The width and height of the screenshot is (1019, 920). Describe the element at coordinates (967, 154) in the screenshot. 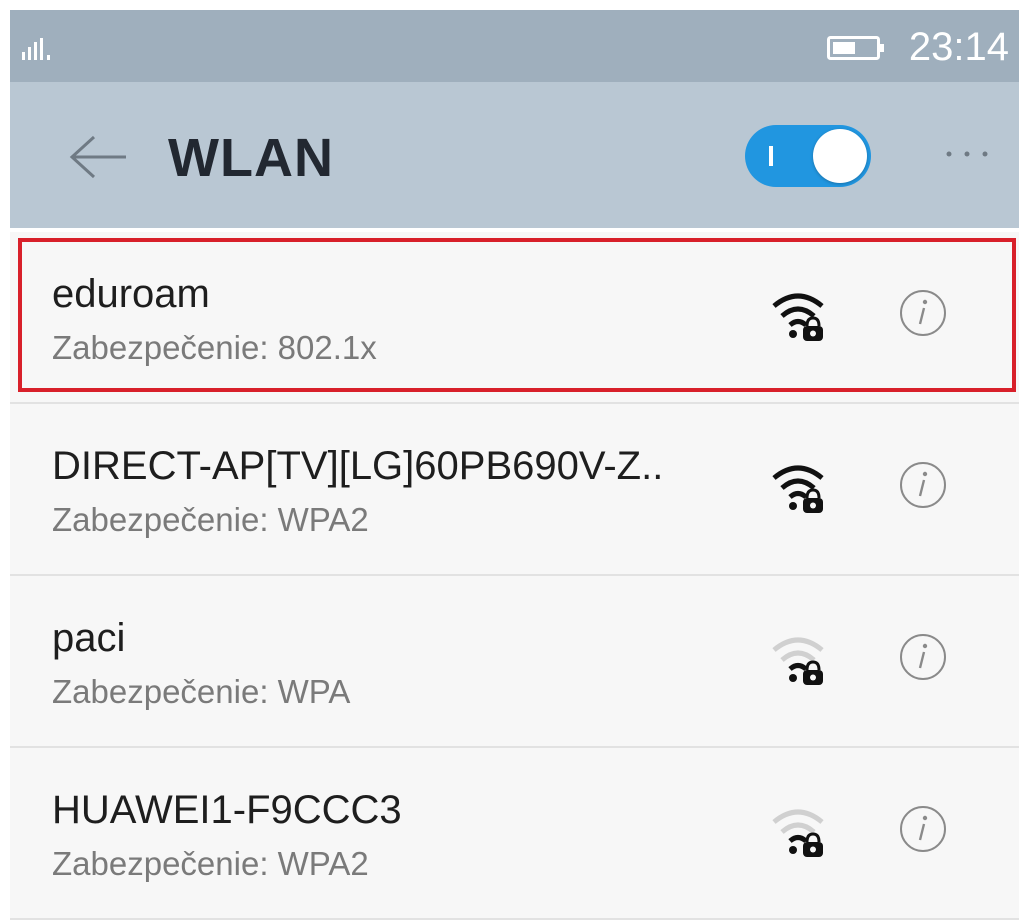

I see `more-options-icon` at that location.